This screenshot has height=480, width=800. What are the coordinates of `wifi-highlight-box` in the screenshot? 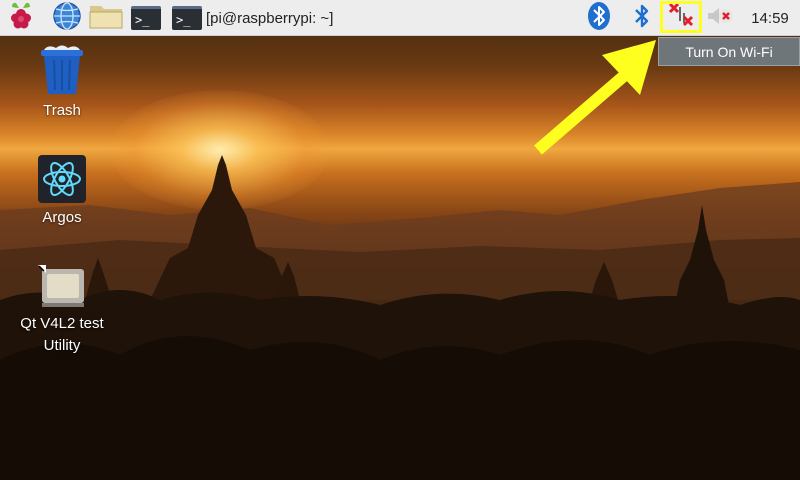 It's located at (681, 17).